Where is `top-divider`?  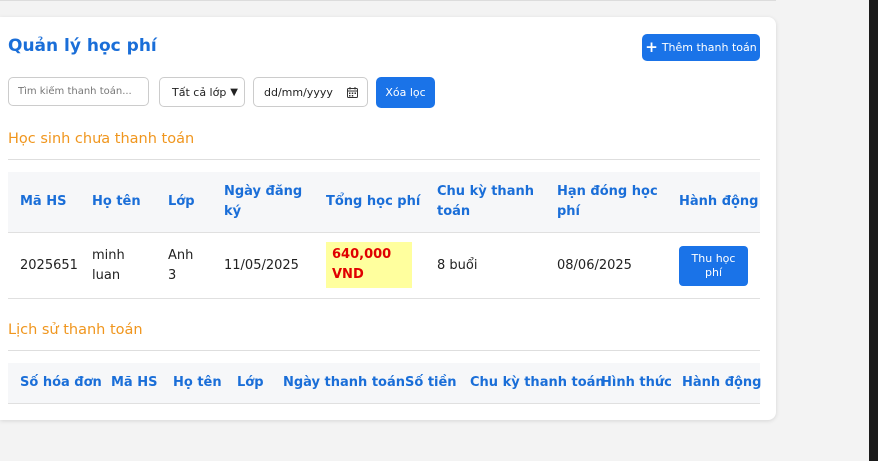
top-divider is located at coordinates (388, 0).